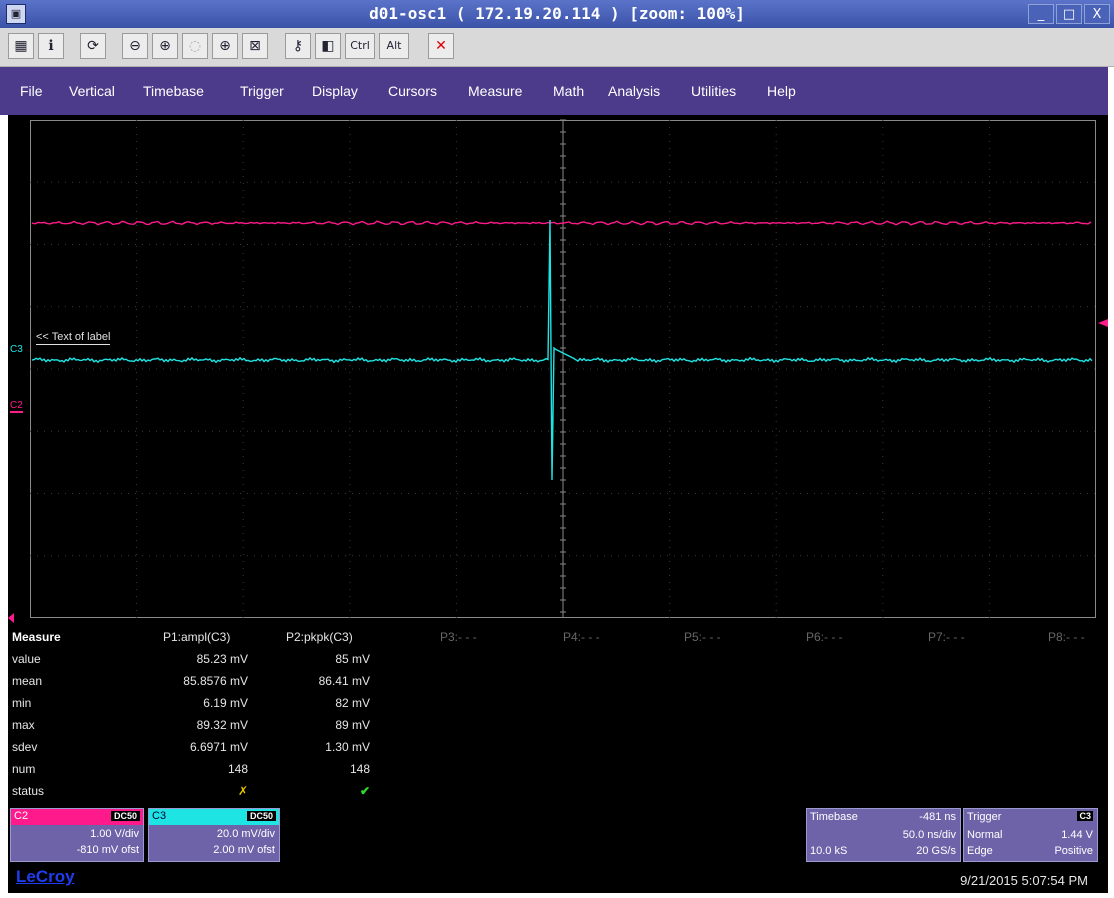 The image size is (1114, 898). Describe the element at coordinates (244, 850) in the screenshot. I see `c3-offset: 2.00 mV ofst` at that location.